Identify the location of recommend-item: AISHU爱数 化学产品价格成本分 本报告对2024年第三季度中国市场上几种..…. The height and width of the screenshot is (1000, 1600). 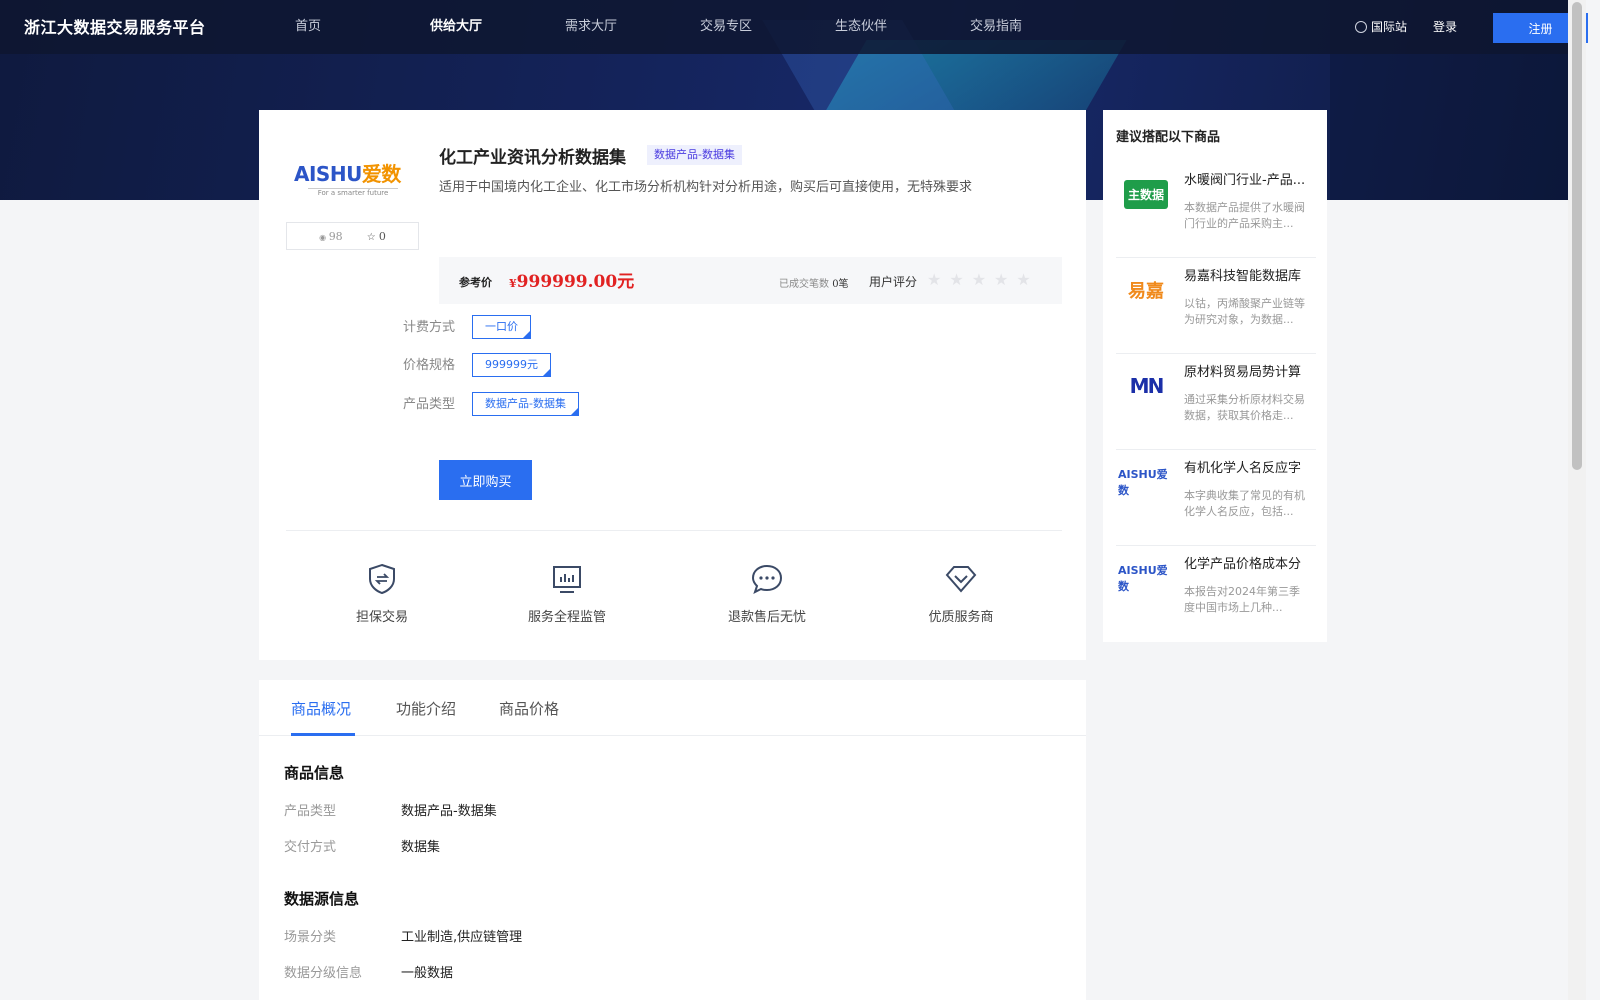
(1216, 594).